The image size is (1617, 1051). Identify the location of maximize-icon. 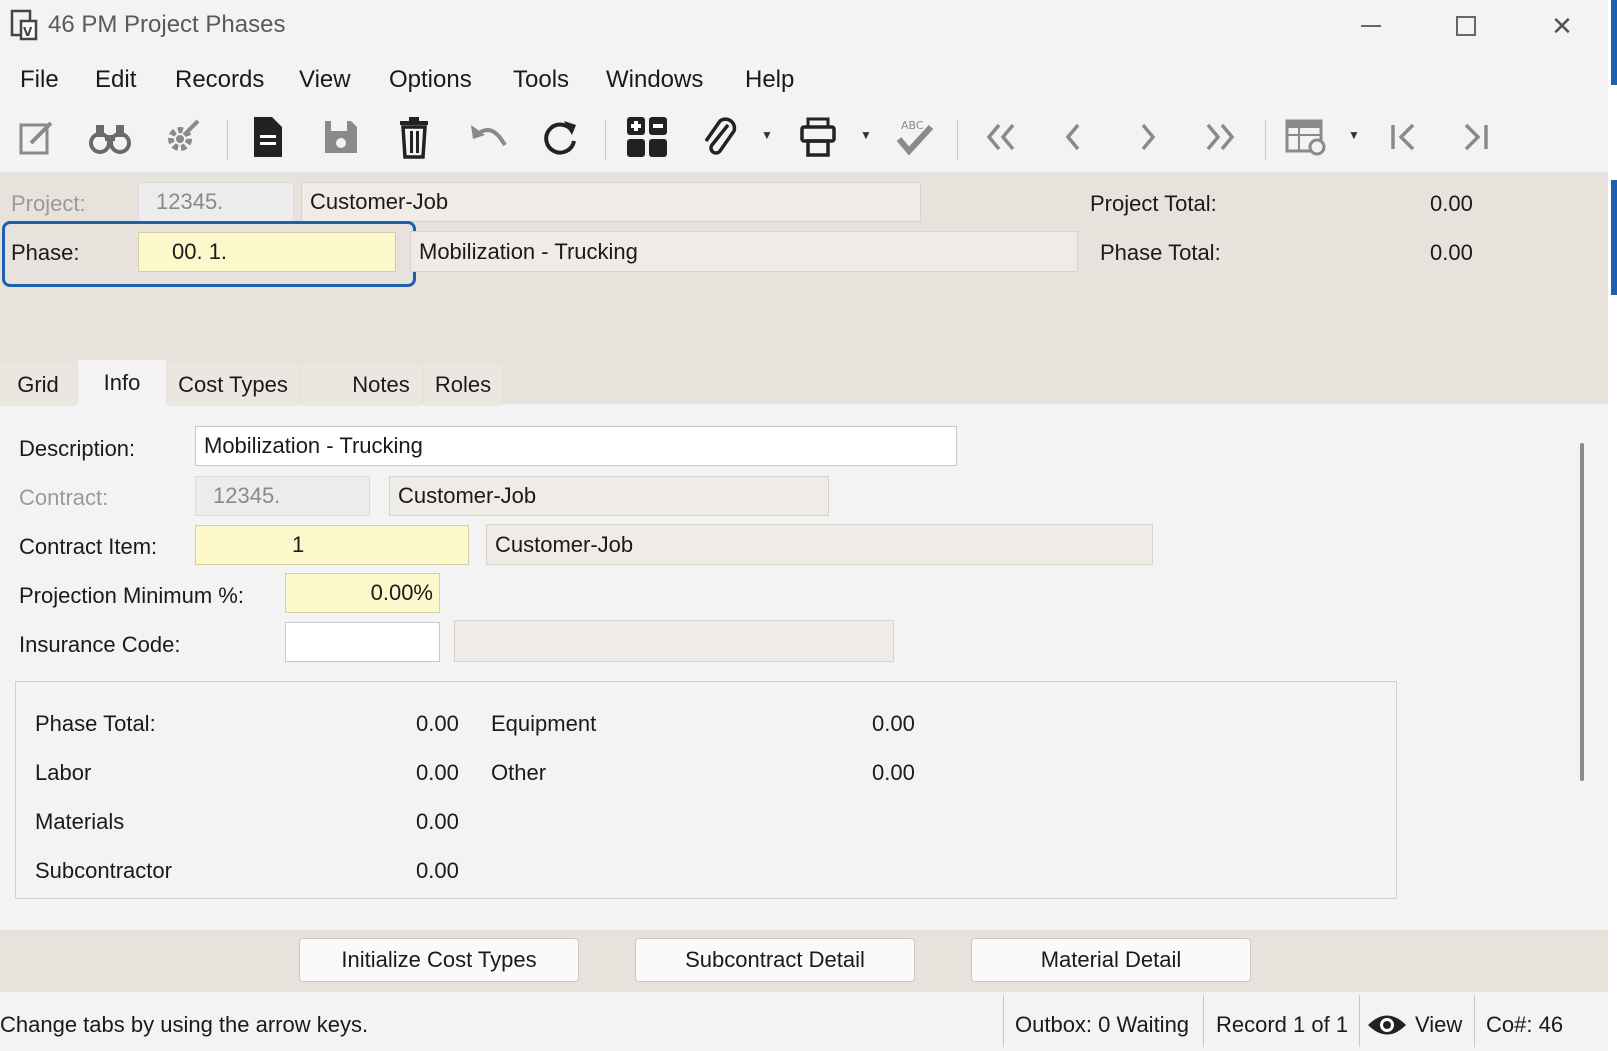
(1466, 26).